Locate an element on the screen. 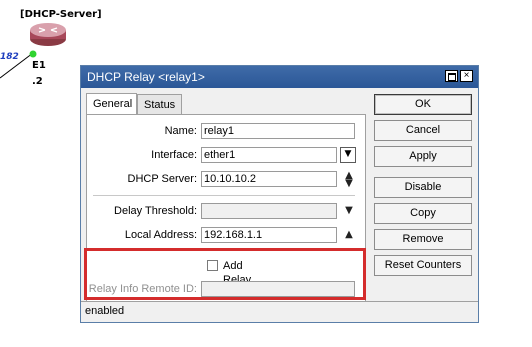 This screenshot has width=532, height=347. network-link is located at coordinates (17, 65).